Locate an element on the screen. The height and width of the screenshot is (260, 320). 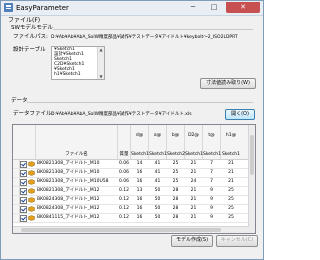
table-row: BK0841115_アイドルト_M12 0.12 16 50 28 21 9 25 is located at coordinates (131, 218).